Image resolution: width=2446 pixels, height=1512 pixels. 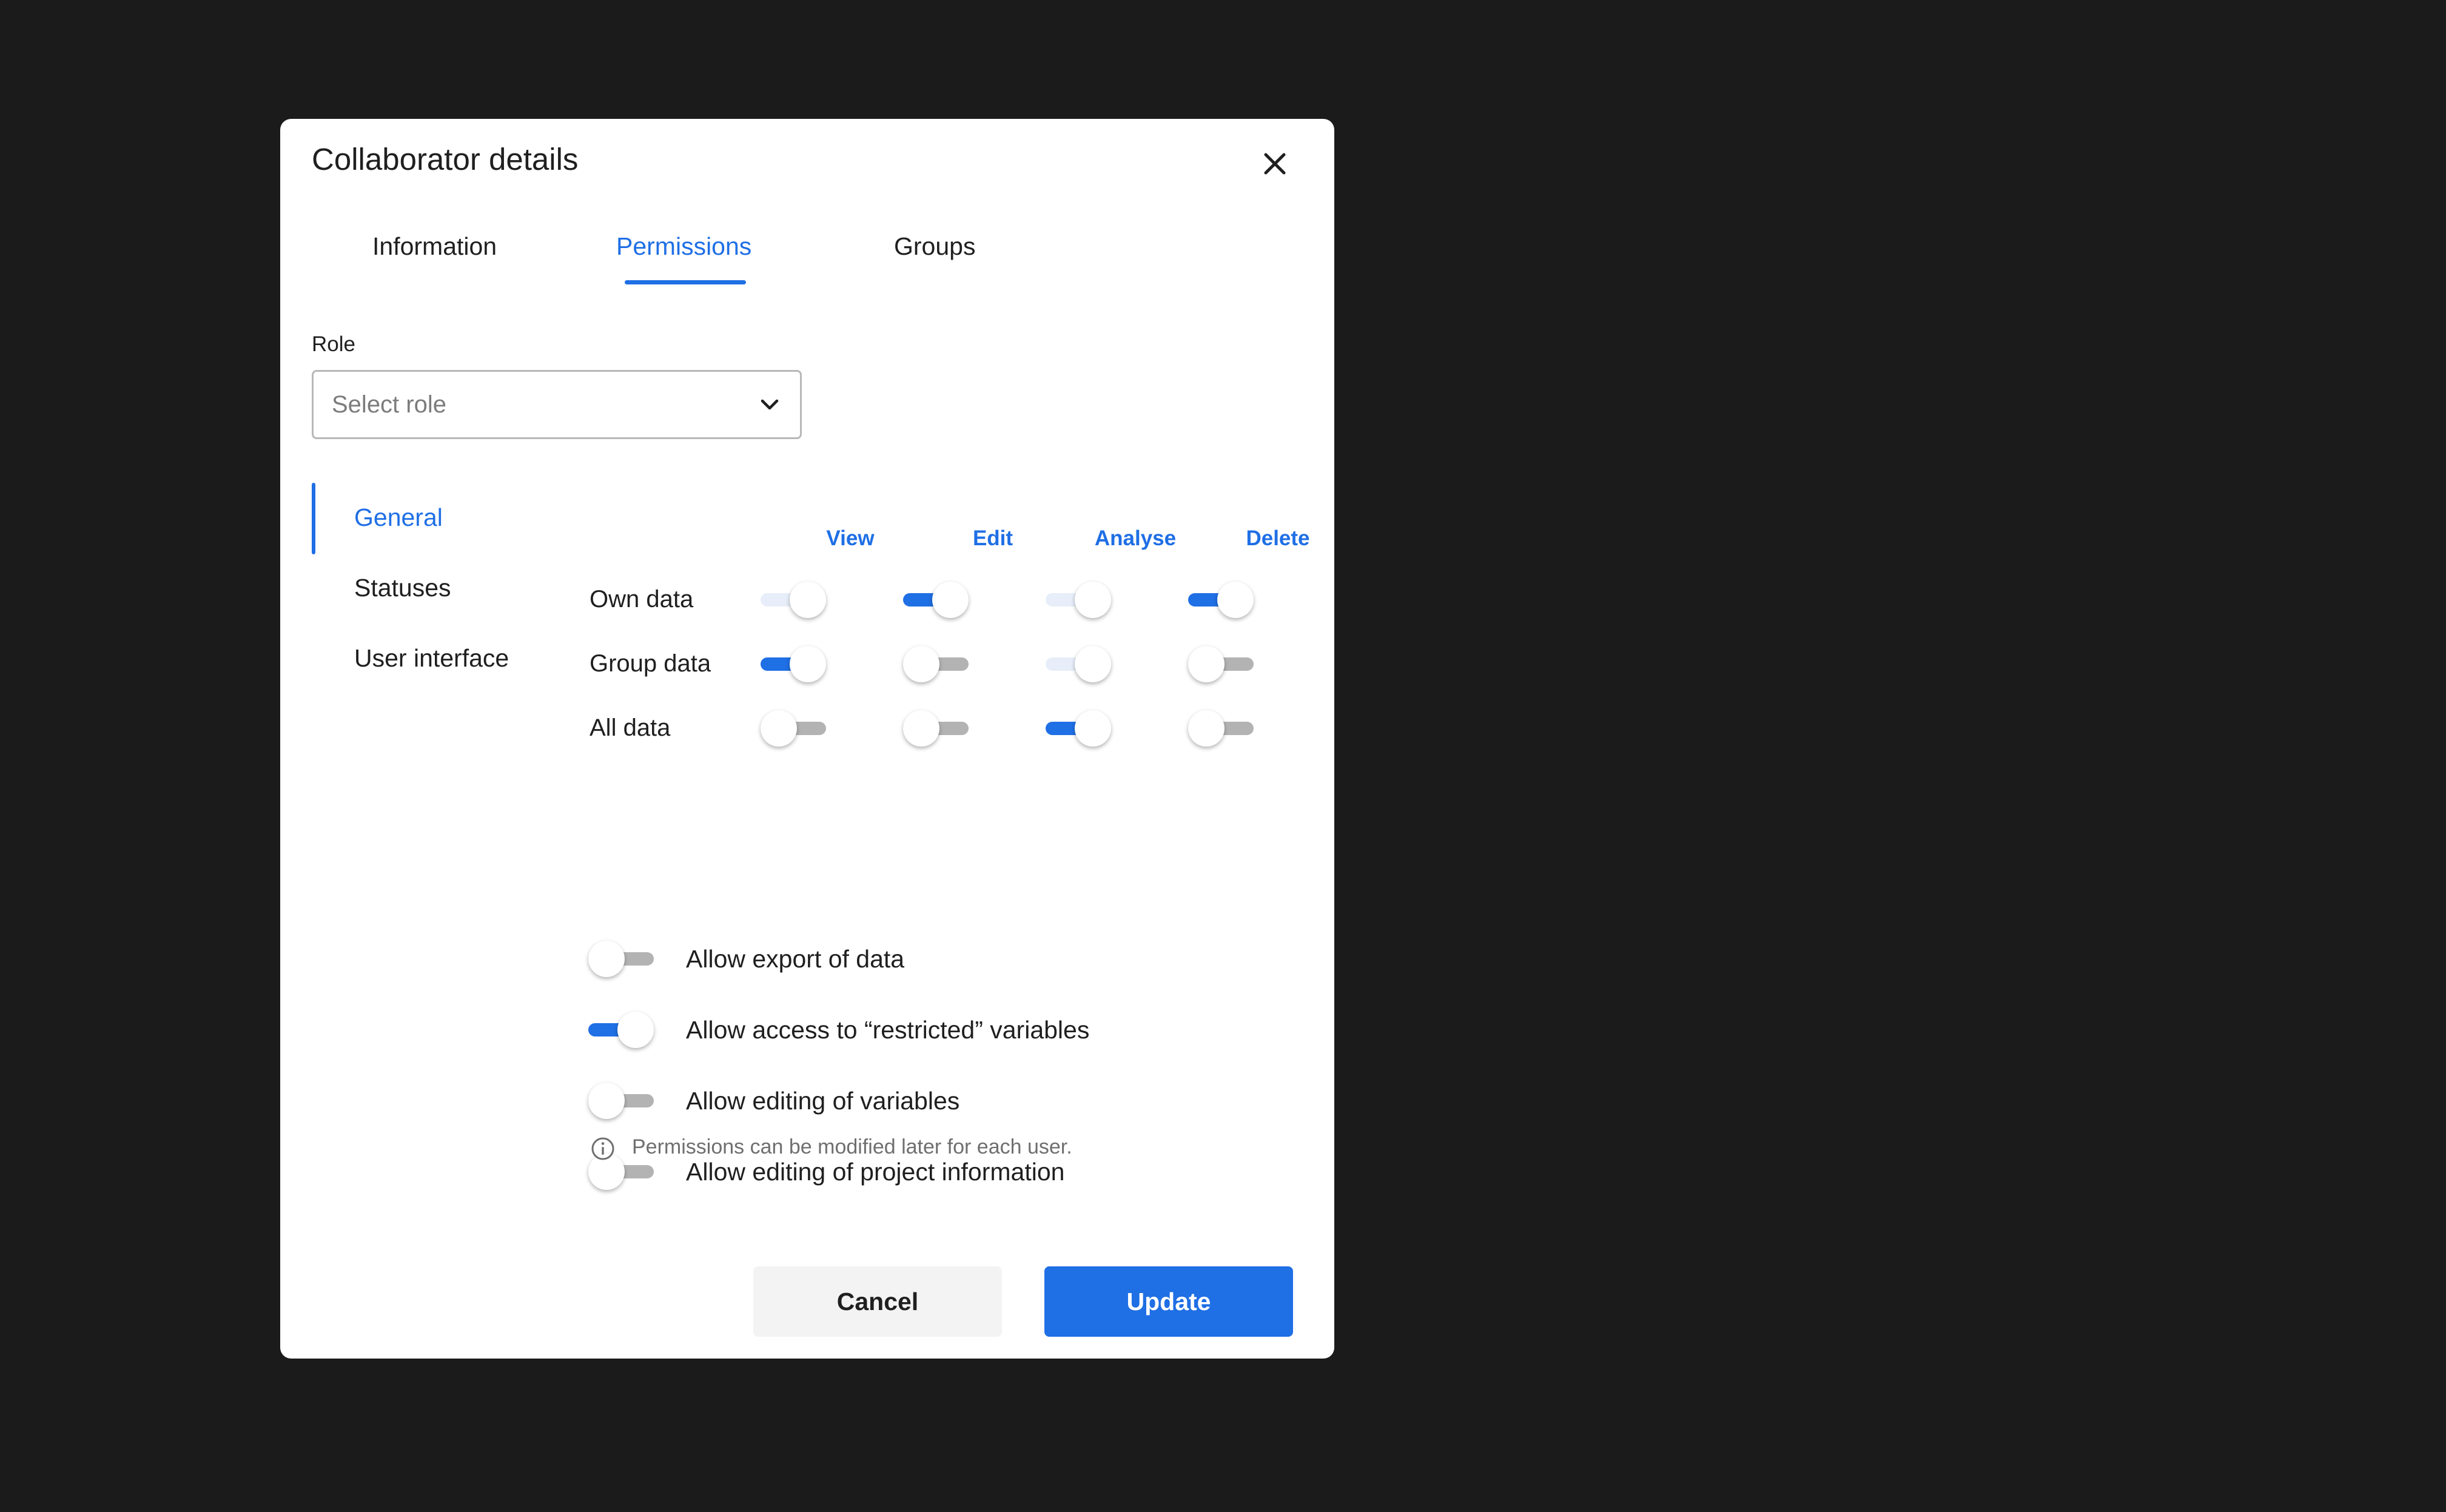 I want to click on toggle-all-data-analyse, so click(x=1078, y=728).